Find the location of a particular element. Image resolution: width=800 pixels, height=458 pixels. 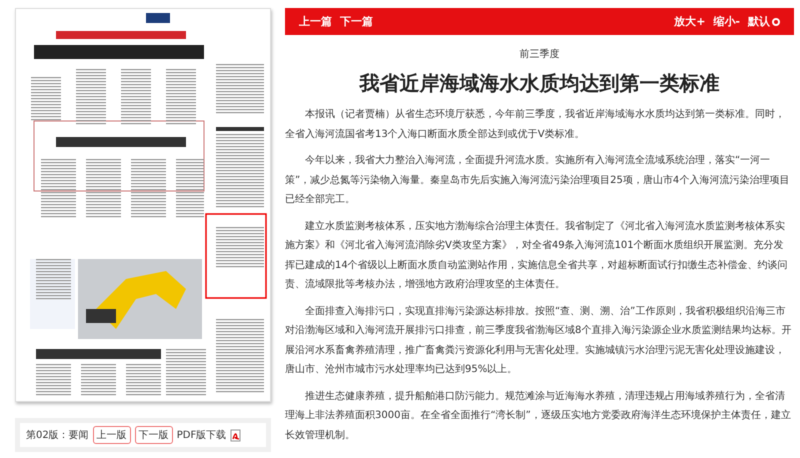

pdf-icon is located at coordinates (236, 435).